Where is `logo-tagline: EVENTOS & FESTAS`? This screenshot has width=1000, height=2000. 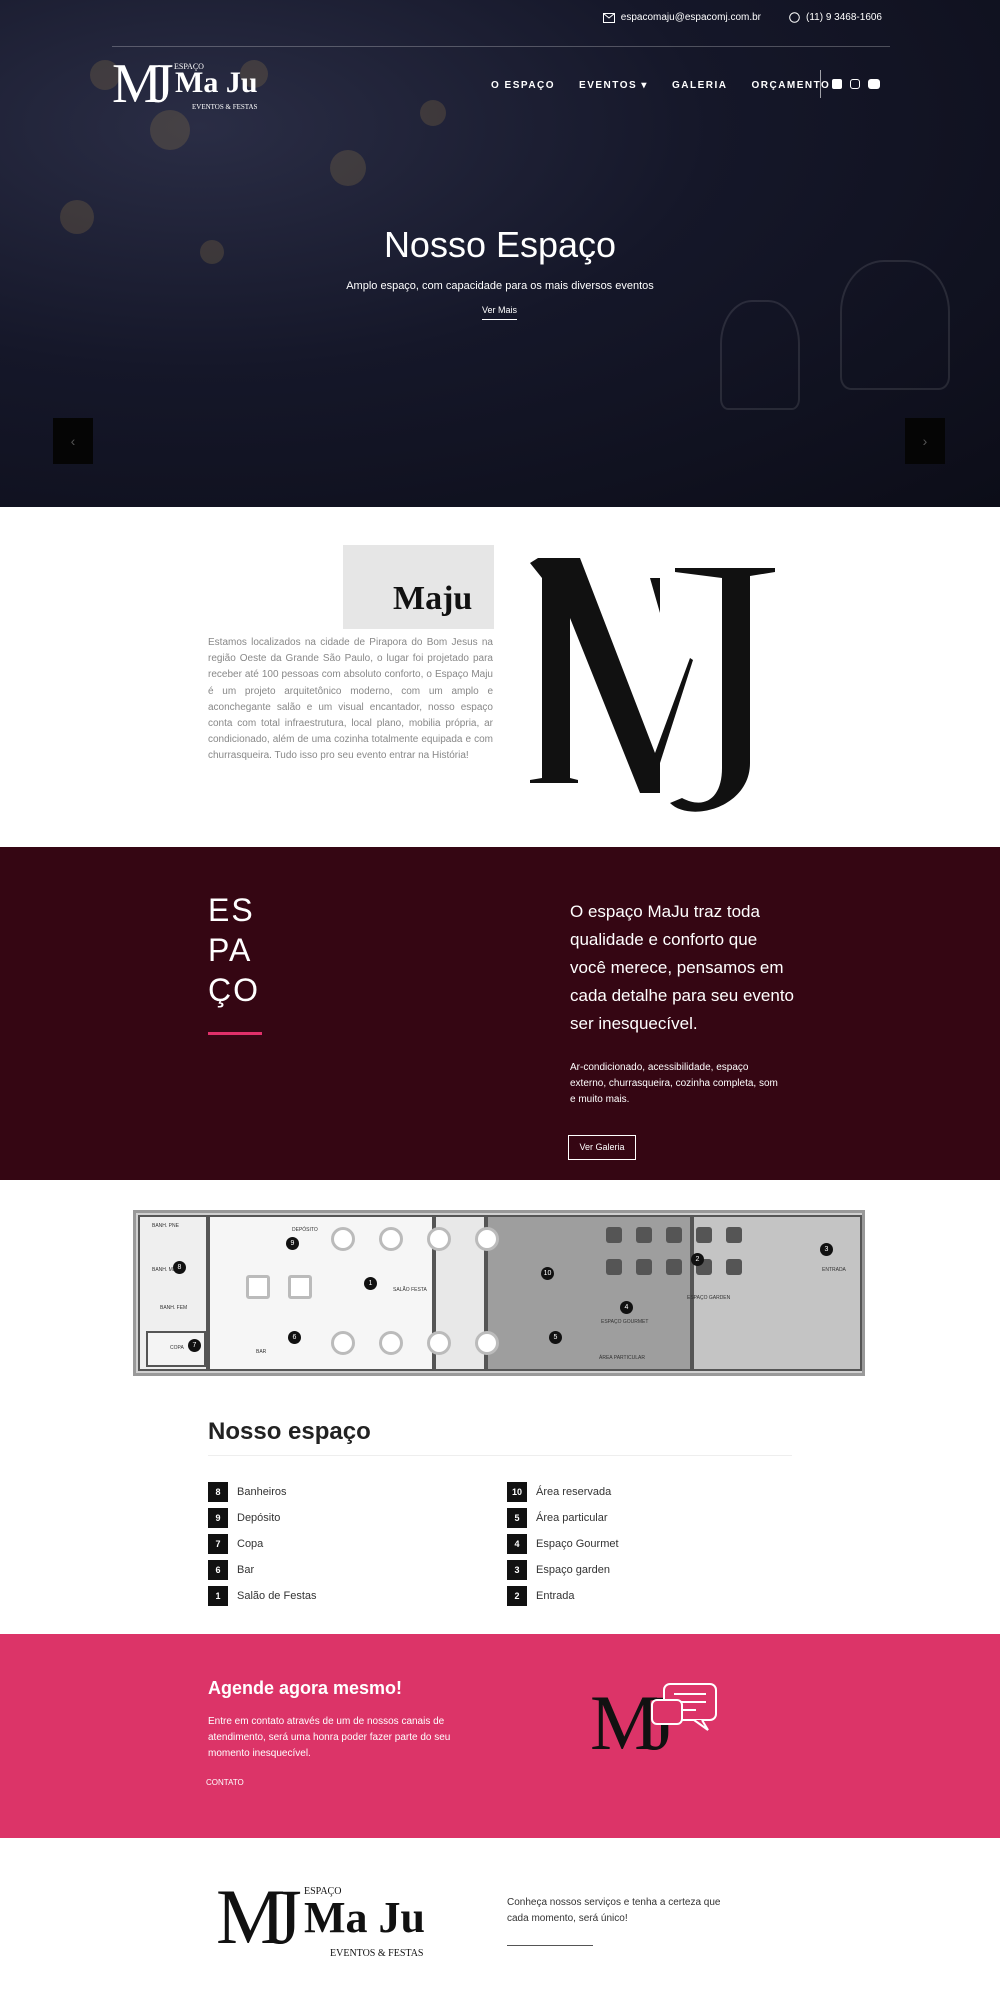 logo-tagline: EVENTOS & FESTAS is located at coordinates (225, 107).